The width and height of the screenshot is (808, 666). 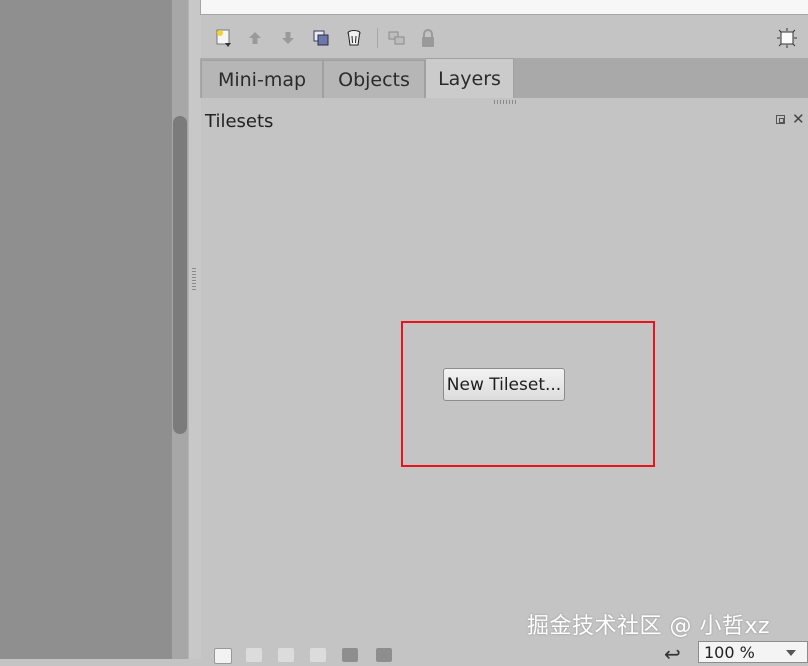 What do you see at coordinates (194, 329) in the screenshot?
I see `dock-splitter` at bounding box center [194, 329].